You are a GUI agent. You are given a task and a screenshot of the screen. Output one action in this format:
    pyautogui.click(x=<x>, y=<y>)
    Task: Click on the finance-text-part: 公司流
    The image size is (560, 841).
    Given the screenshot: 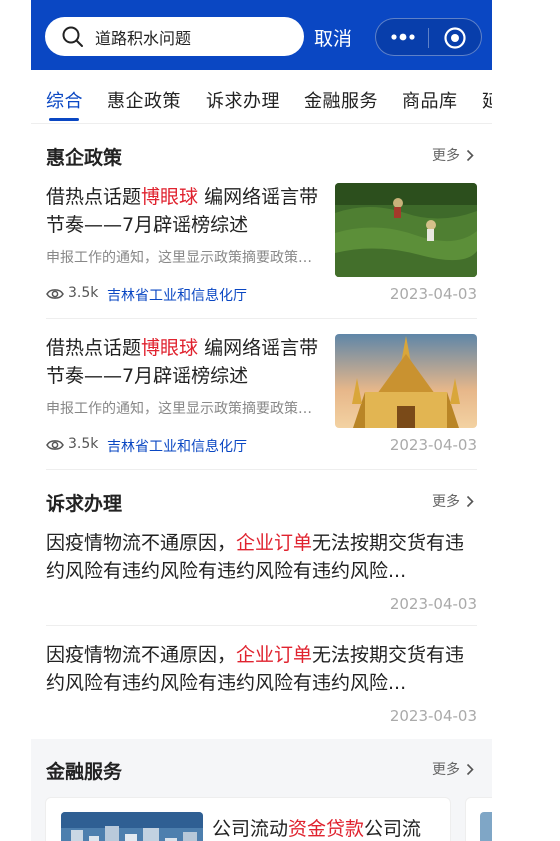 What is the action you would take?
    pyautogui.click(x=393, y=829)
    